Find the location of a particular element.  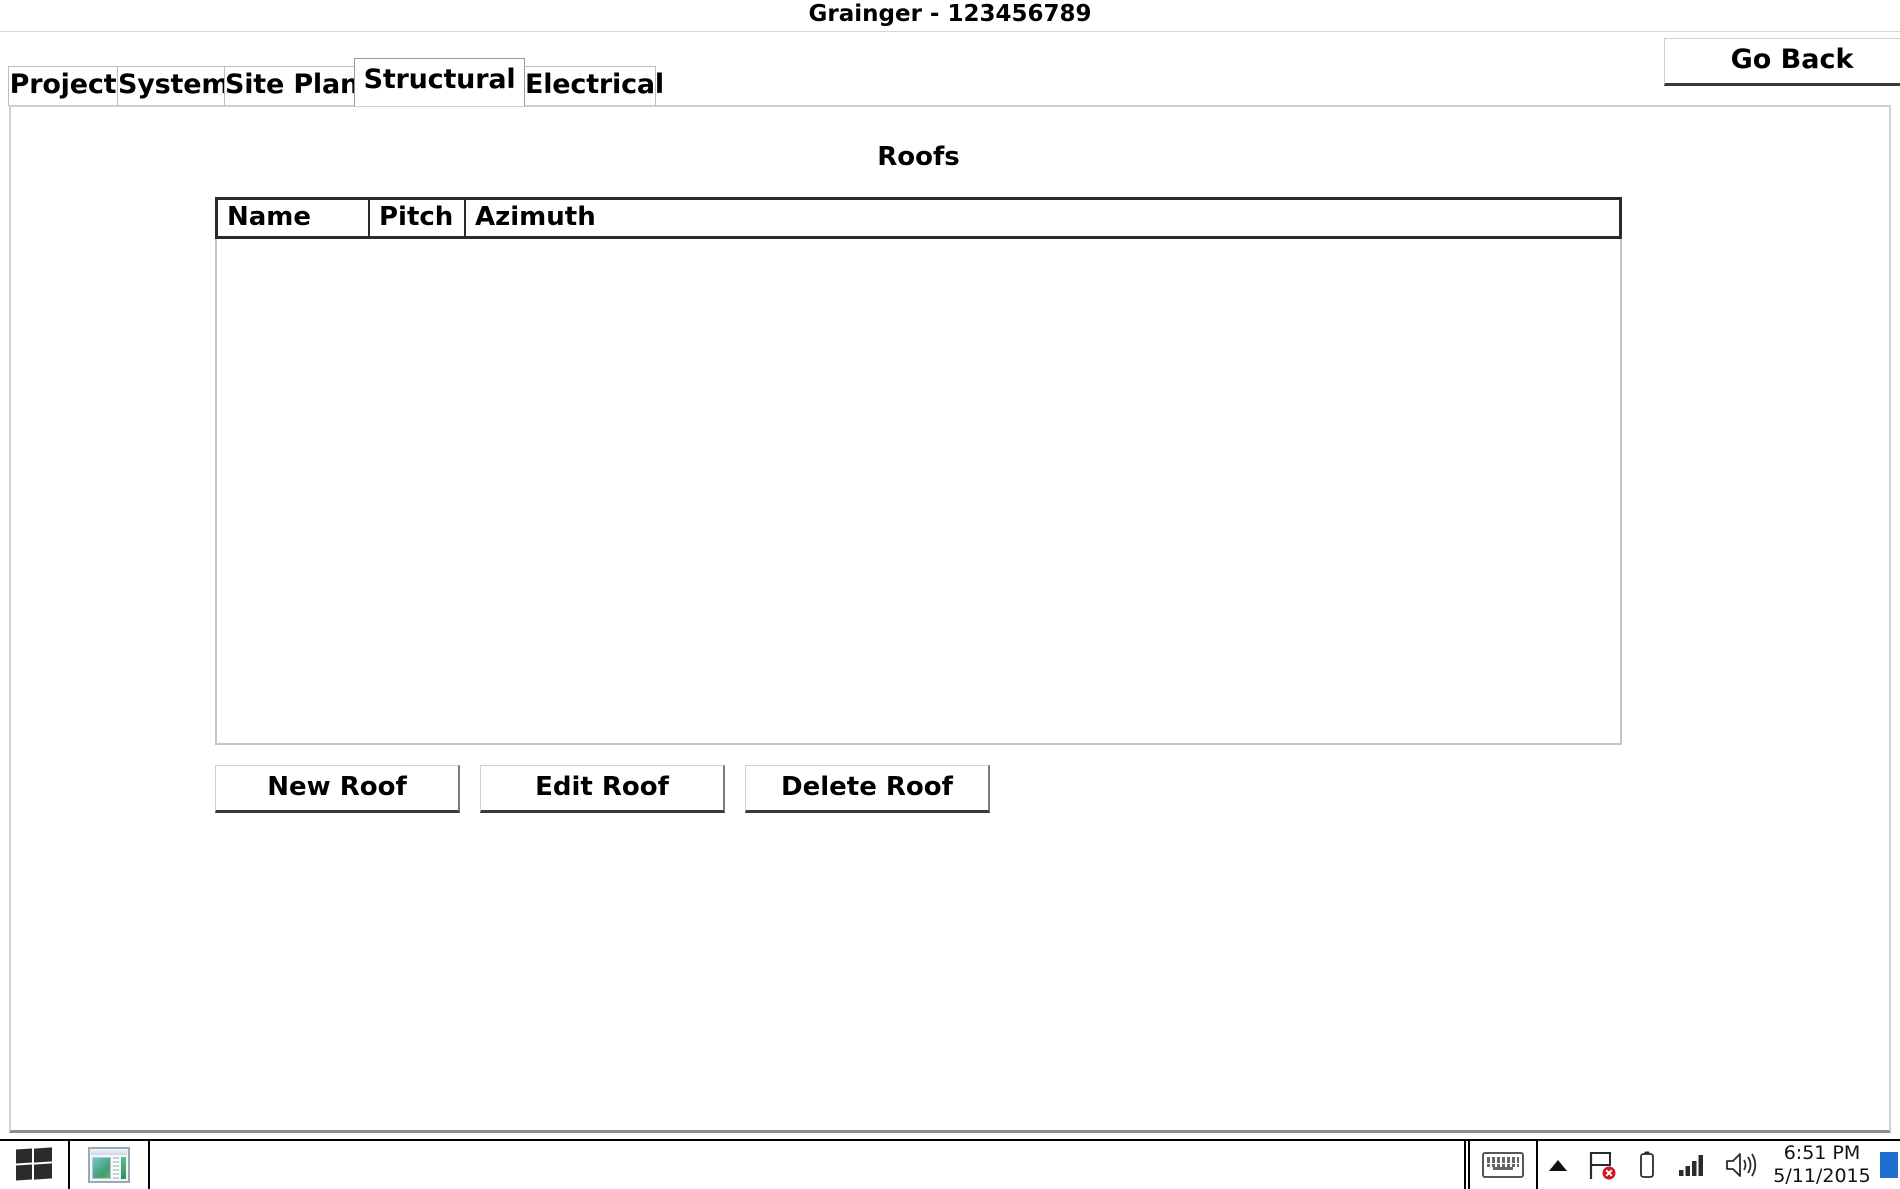

clock-button: 6:51 PM 5/11/2015 is located at coordinates (1822, 1165).